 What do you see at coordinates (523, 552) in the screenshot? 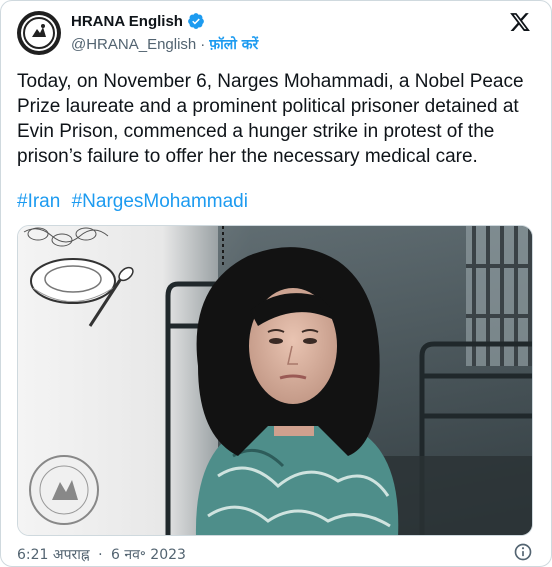
I see `info-icon` at bounding box center [523, 552].